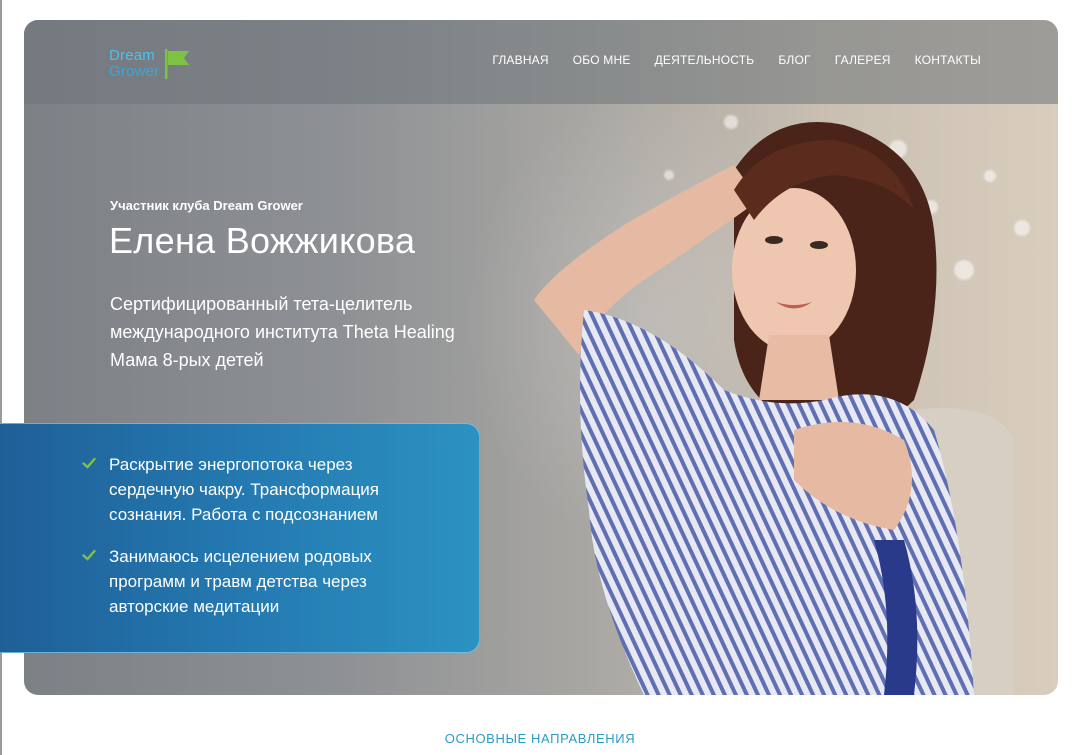  Describe the element at coordinates (194, 606) in the screenshot. I see `bullet-line: авторские медитации` at that location.